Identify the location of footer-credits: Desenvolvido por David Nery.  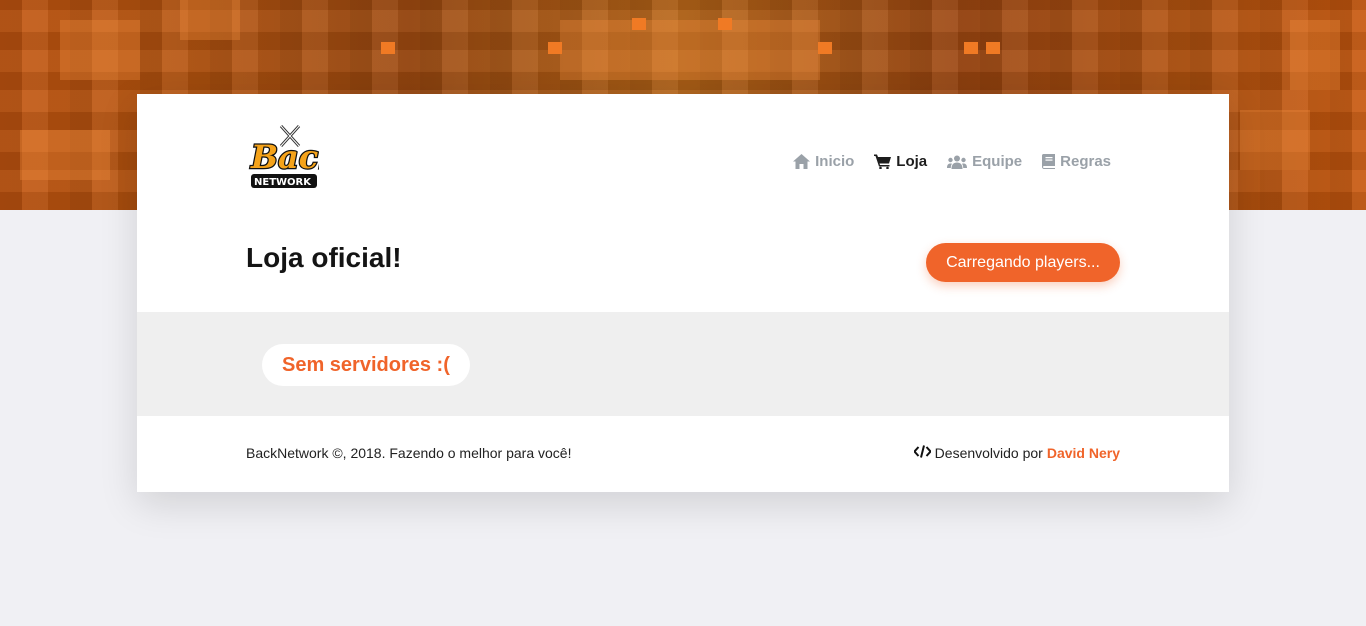
(1016, 453).